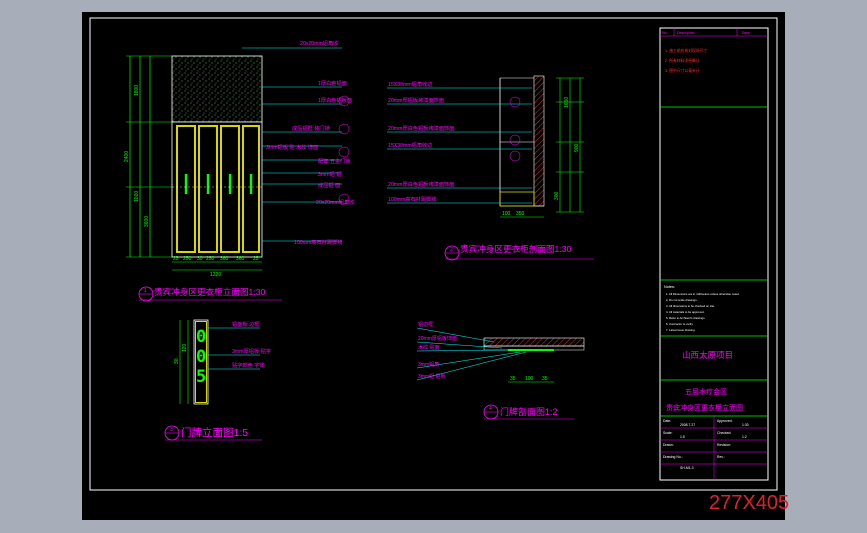 The image size is (867, 533). I want to click on tb-field-7-value: SH-M1-3, so click(687, 468).